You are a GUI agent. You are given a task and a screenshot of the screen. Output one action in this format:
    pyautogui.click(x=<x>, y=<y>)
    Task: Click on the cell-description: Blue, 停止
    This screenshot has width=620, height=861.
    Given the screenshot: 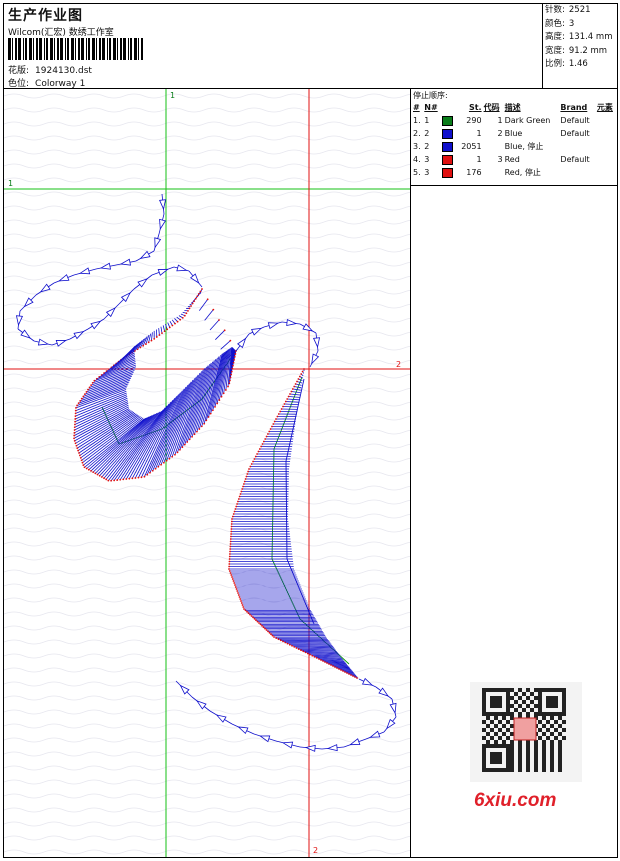 What is the action you would take?
    pyautogui.click(x=524, y=146)
    